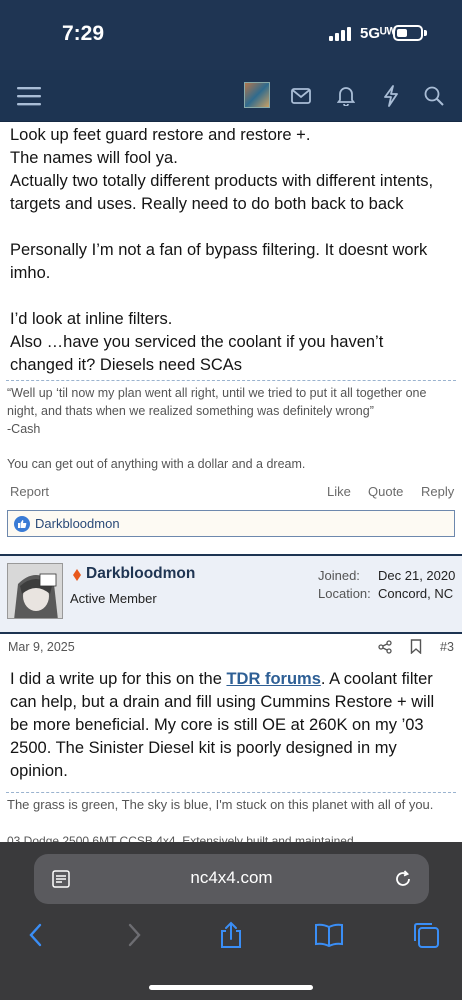 Image resolution: width=462 pixels, height=1000 pixels. What do you see at coordinates (378, 33) in the screenshot?
I see `network-type: 5Gᵁᵂ` at bounding box center [378, 33].